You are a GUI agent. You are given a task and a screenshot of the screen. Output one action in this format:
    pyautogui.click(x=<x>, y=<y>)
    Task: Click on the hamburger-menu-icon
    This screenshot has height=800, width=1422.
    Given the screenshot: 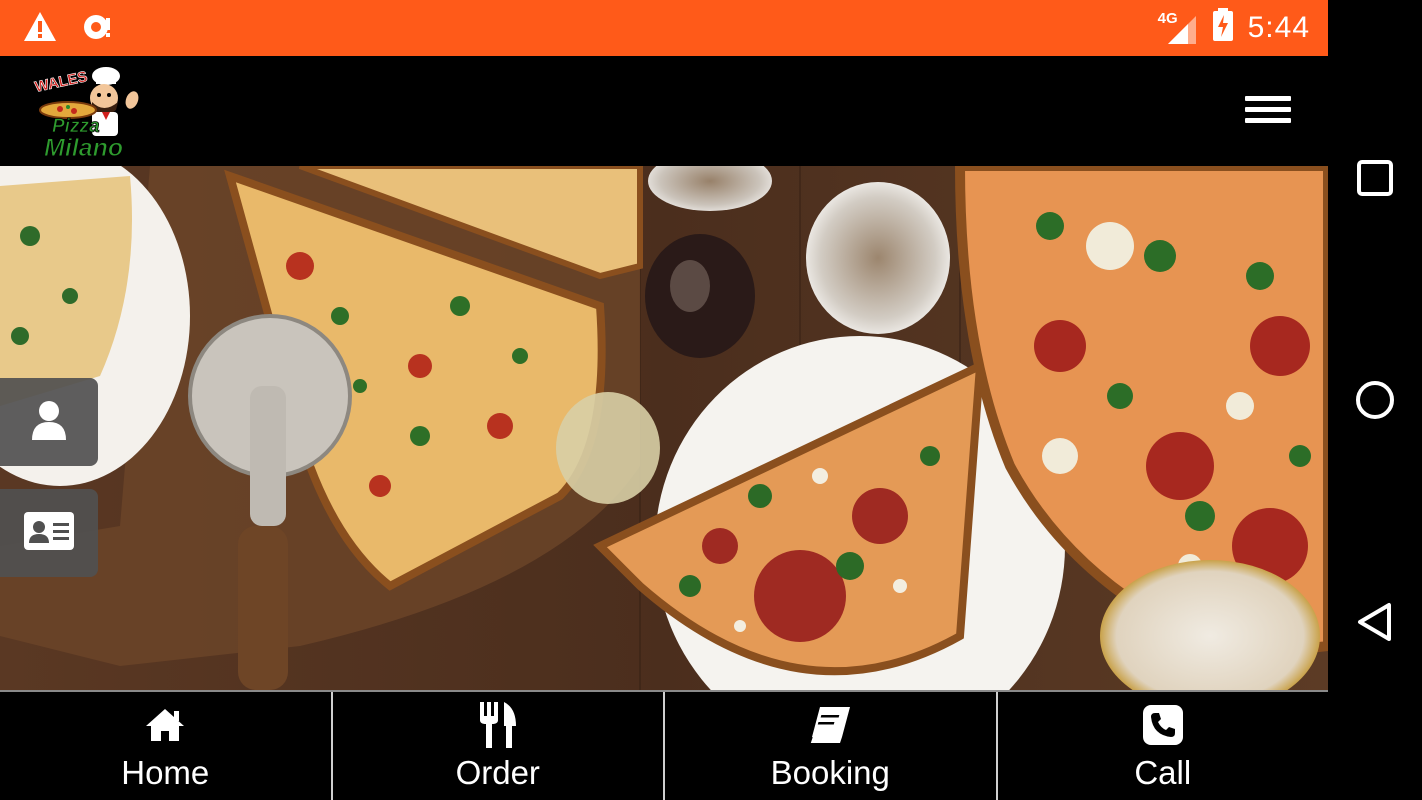 What is the action you would take?
    pyautogui.click(x=1268, y=113)
    